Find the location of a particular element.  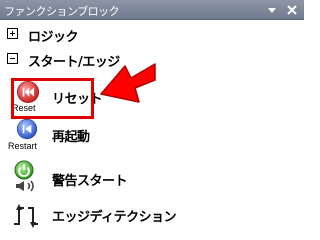

block-label: 再起動 is located at coordinates (71, 137).